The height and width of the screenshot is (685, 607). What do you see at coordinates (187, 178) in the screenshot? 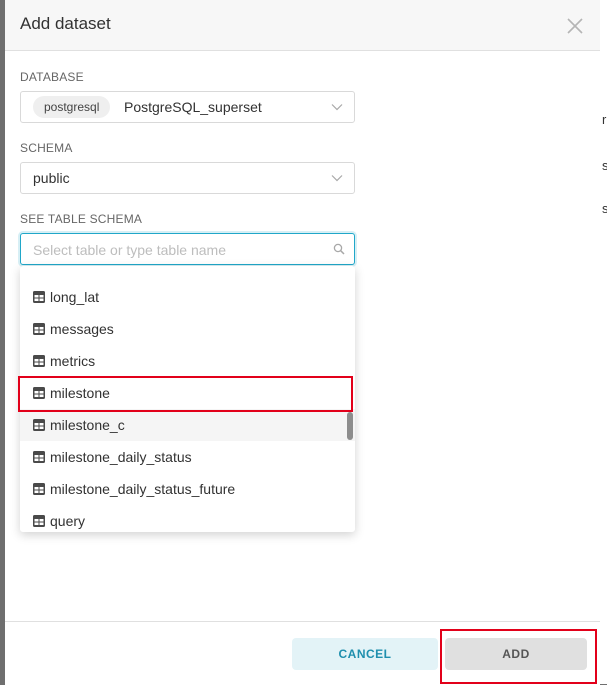
I see `schema-select: public` at bounding box center [187, 178].